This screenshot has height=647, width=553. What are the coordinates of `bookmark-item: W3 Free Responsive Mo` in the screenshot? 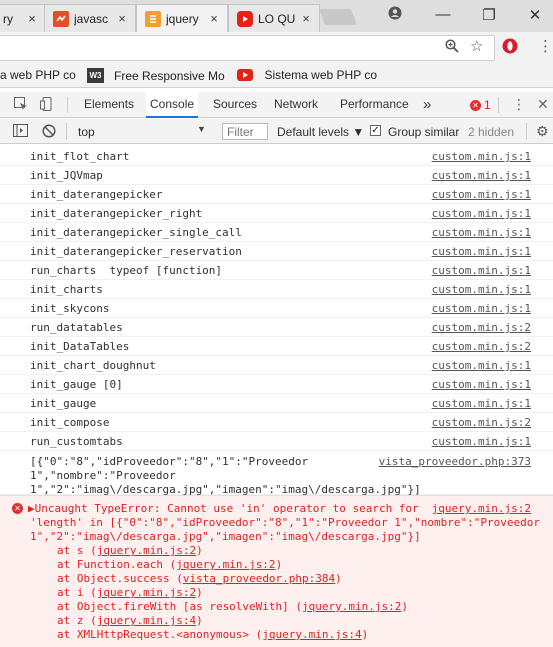 It's located at (156, 75).